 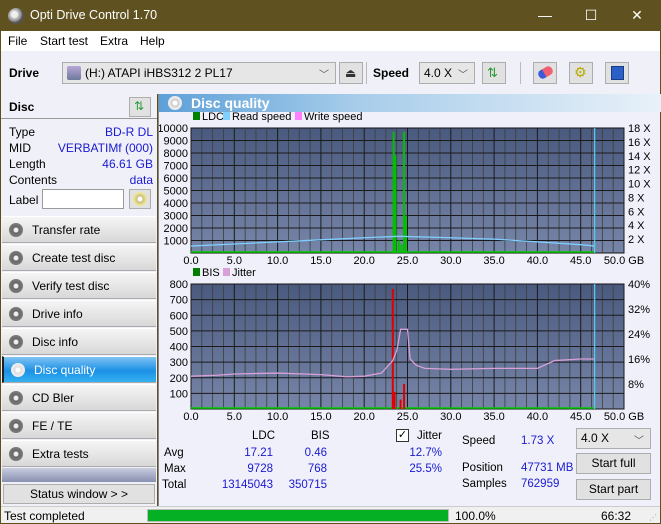 I want to click on nav-label: Verify test disc, so click(x=71, y=286).